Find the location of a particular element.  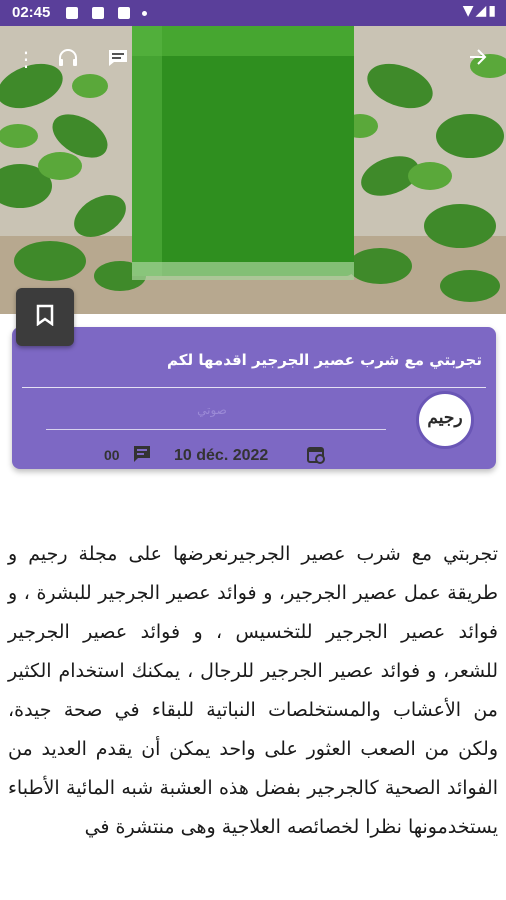

signal-icon: ◢ is located at coordinates (482, 11).